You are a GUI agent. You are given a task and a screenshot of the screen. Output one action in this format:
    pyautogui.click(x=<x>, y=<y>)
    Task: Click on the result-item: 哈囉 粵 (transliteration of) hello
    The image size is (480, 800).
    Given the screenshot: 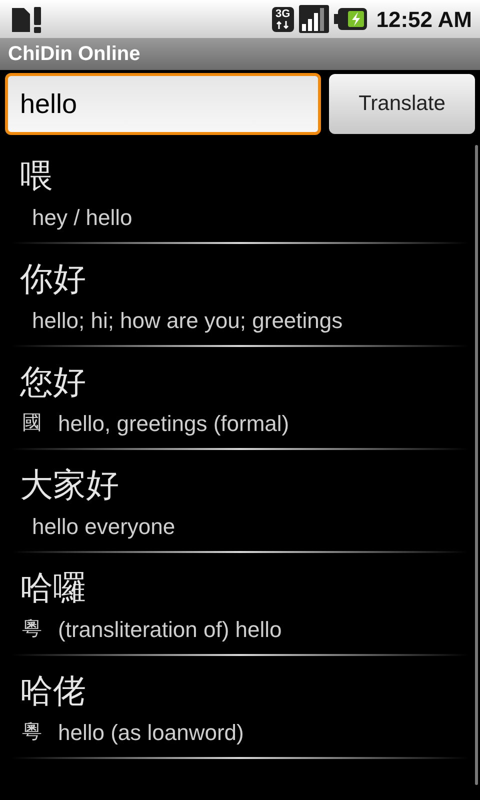 What is the action you would take?
    pyautogui.click(x=240, y=606)
    